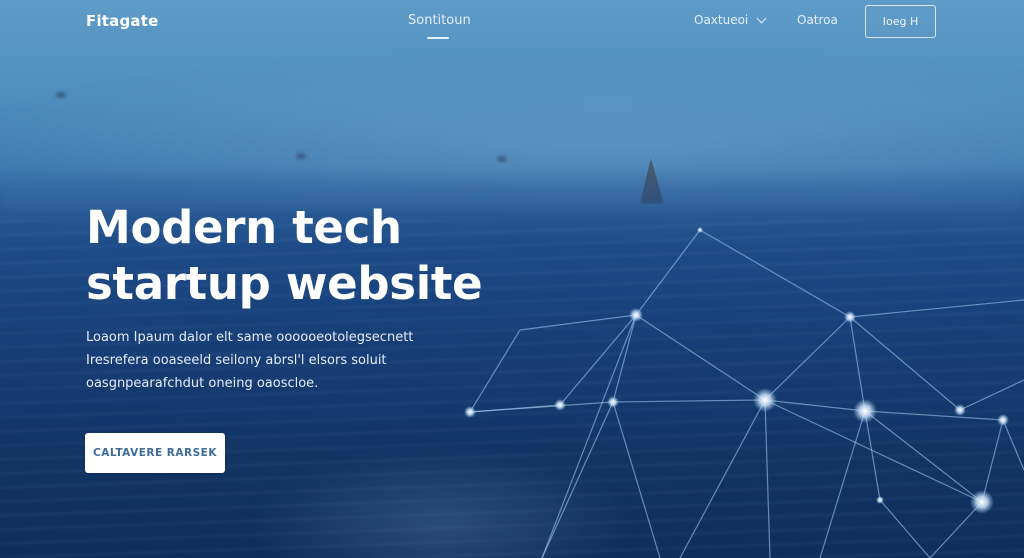 The height and width of the screenshot is (558, 1024). Describe the element at coordinates (155, 453) in the screenshot. I see `cta-button: CALTAVERE RARSEK` at that location.